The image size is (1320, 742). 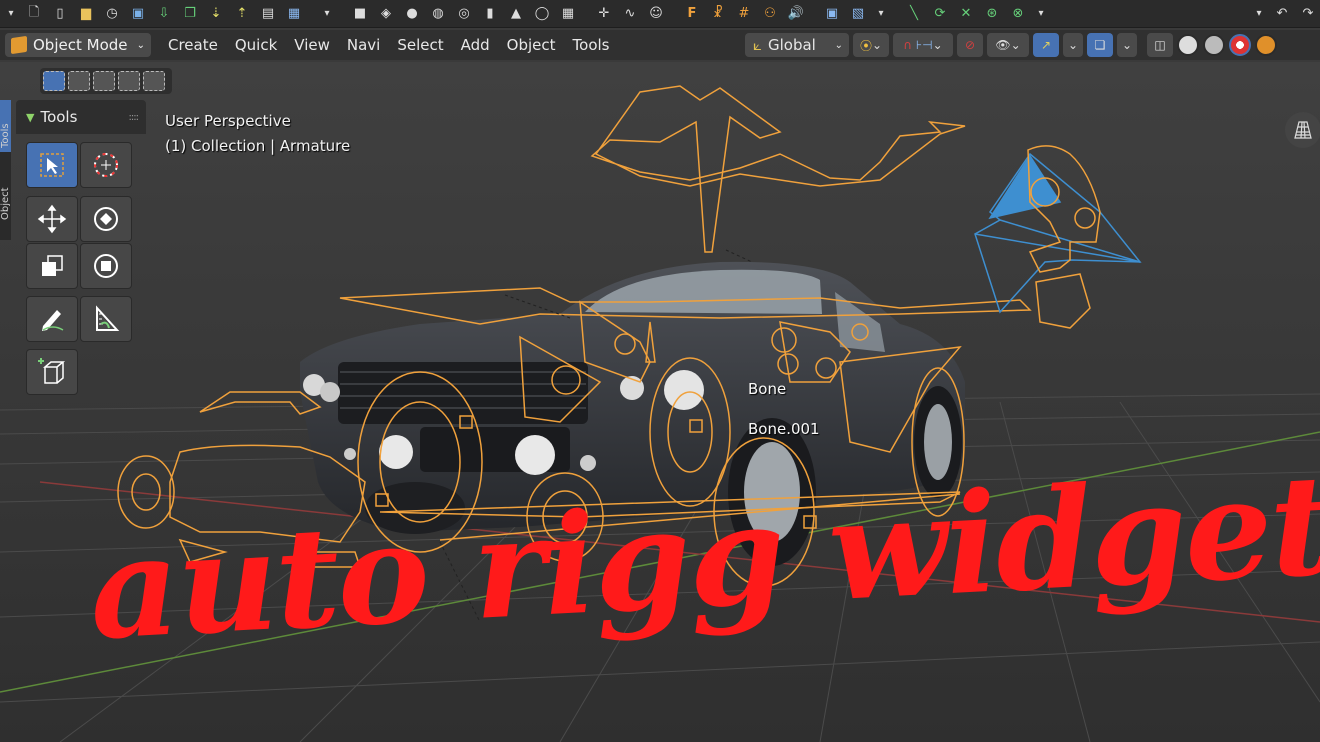 I want to click on open-folder-icon: ▆, so click(x=86, y=14).